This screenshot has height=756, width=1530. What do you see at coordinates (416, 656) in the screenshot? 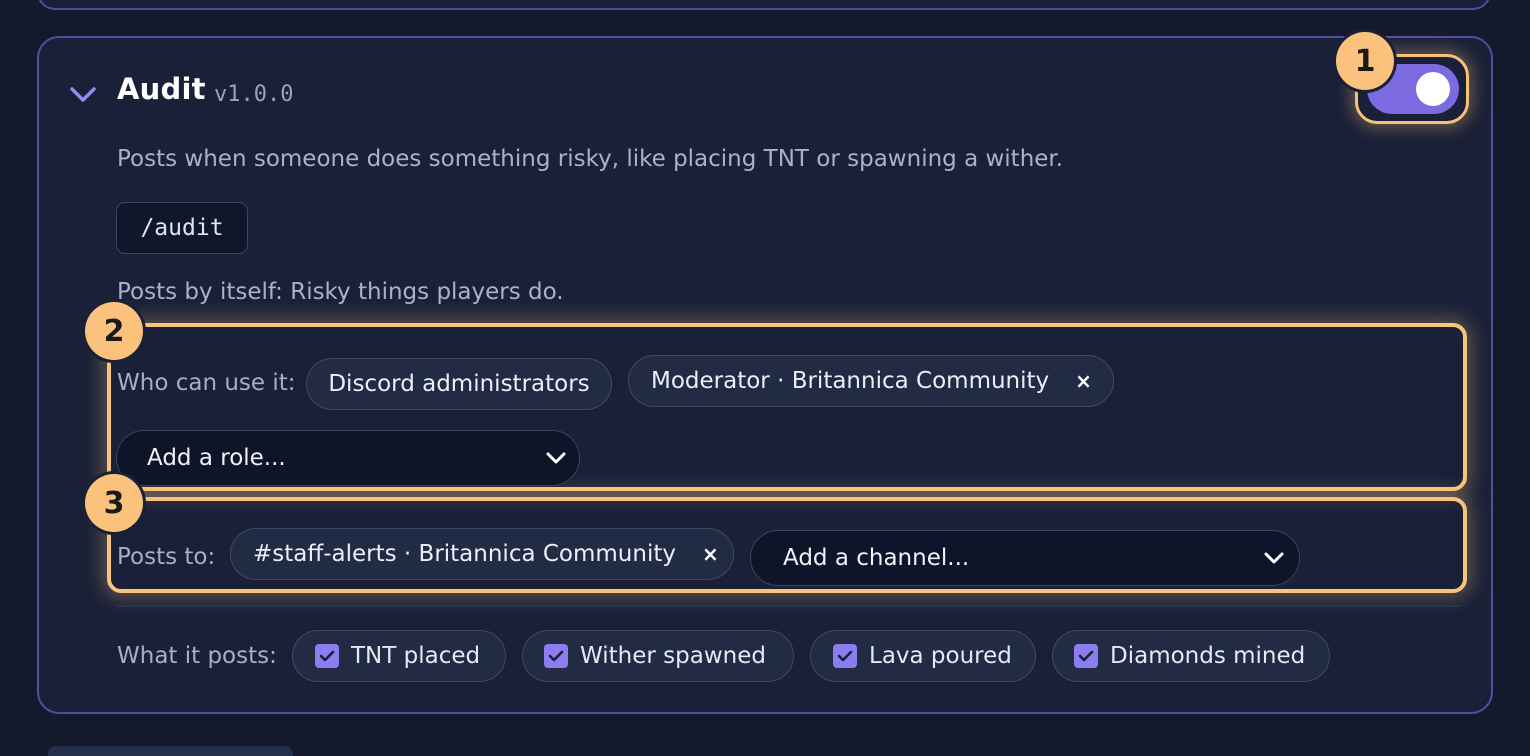
I see `event-label: TNT placed` at bounding box center [416, 656].